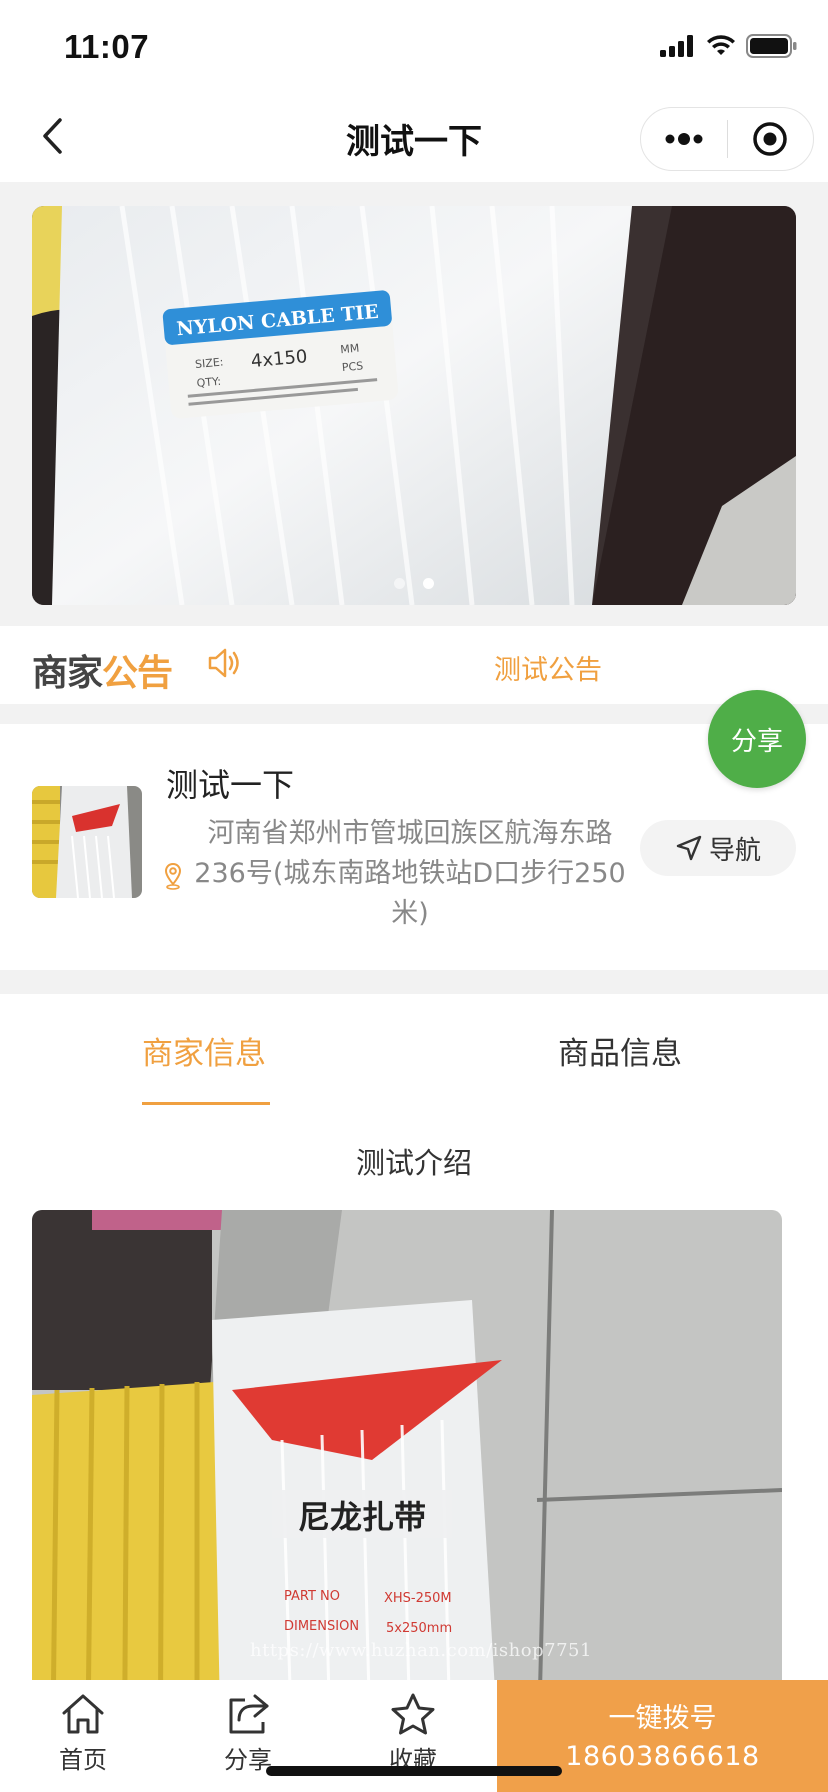  I want to click on target-circle-icon, so click(770, 139).